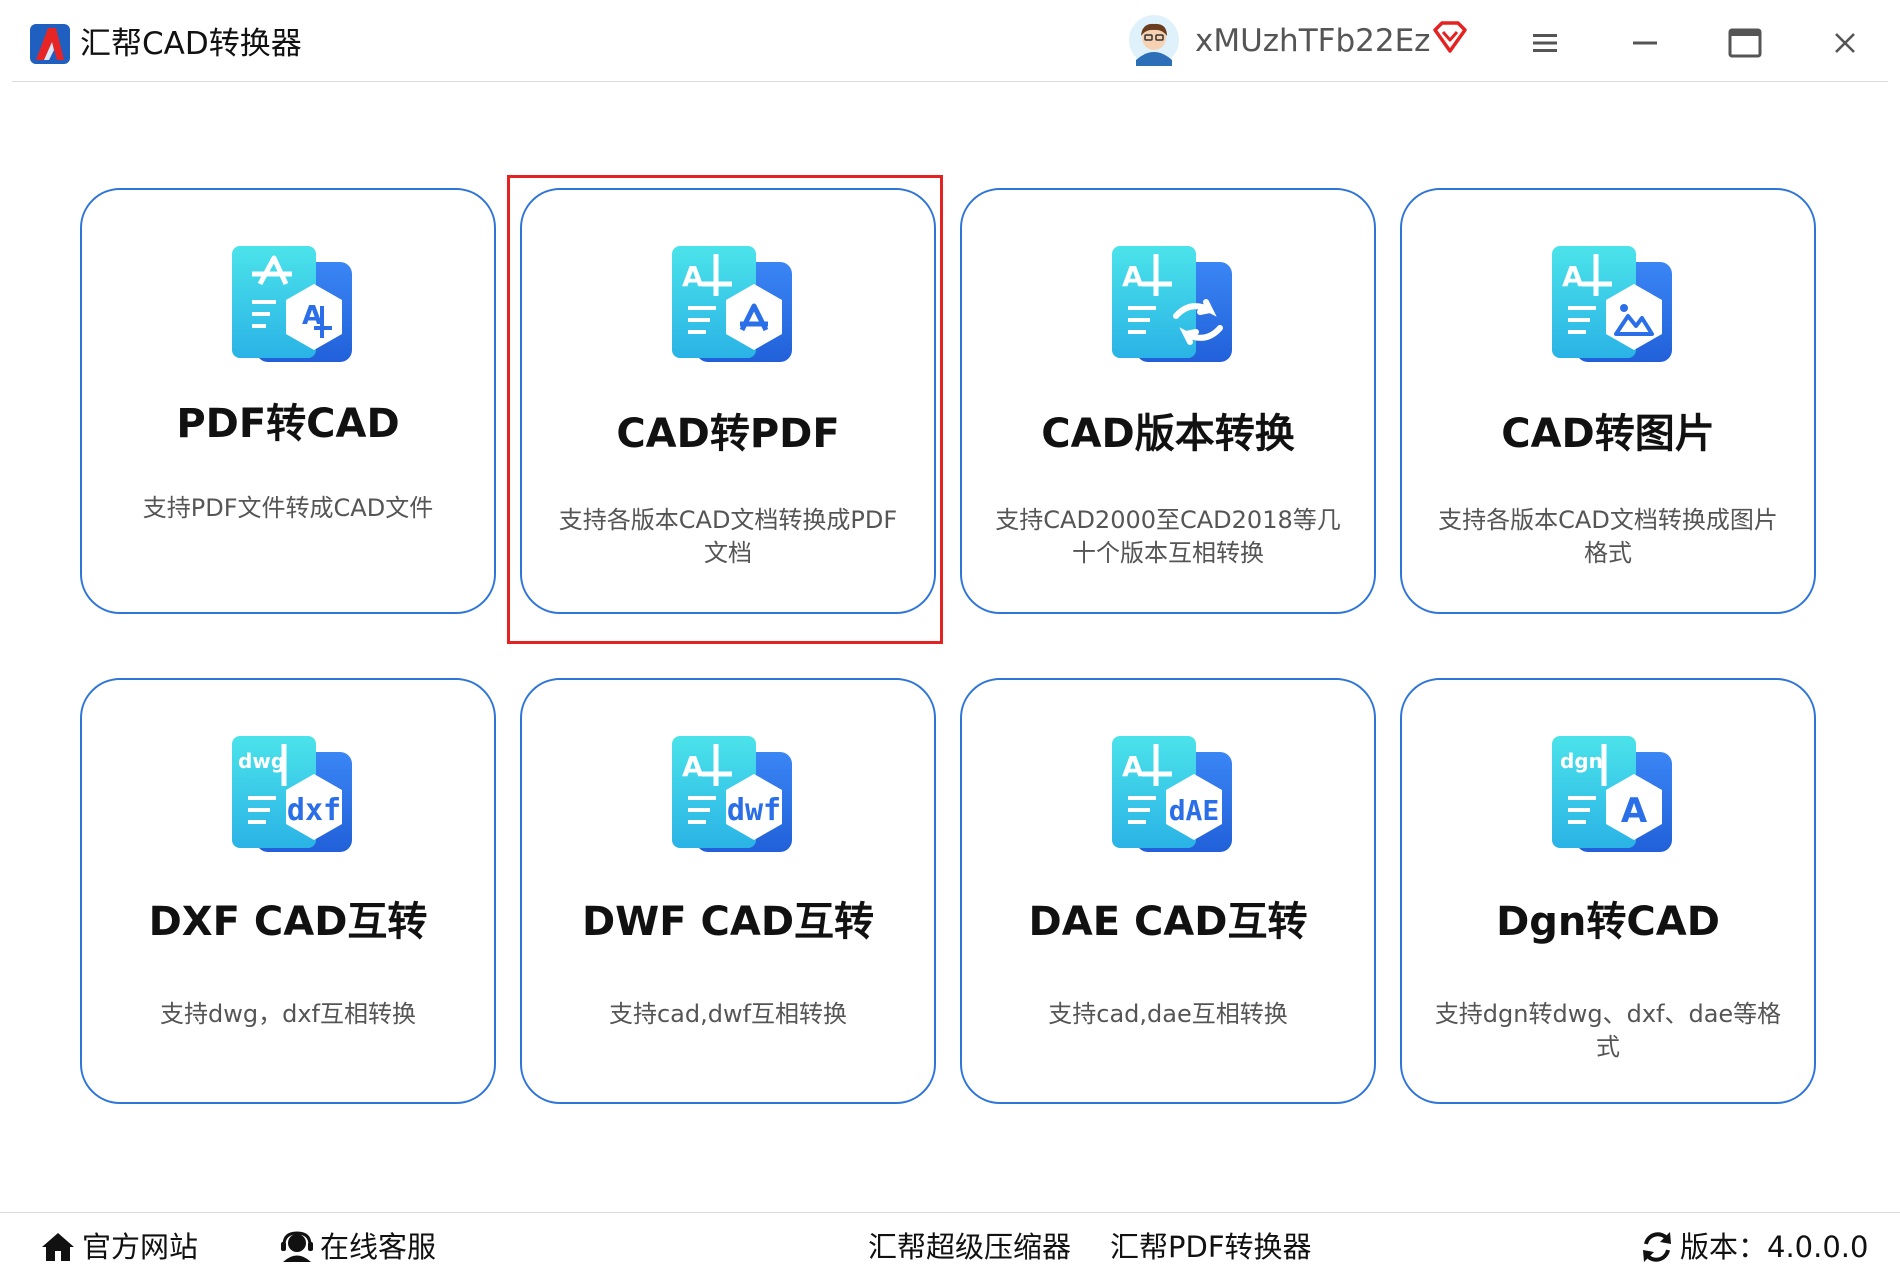  Describe the element at coordinates (1608, 891) in the screenshot. I see `card-dgn-to-cad: dgn A Dgn转CAD 支持dgn转dwg、dxf、dae等格式` at that location.